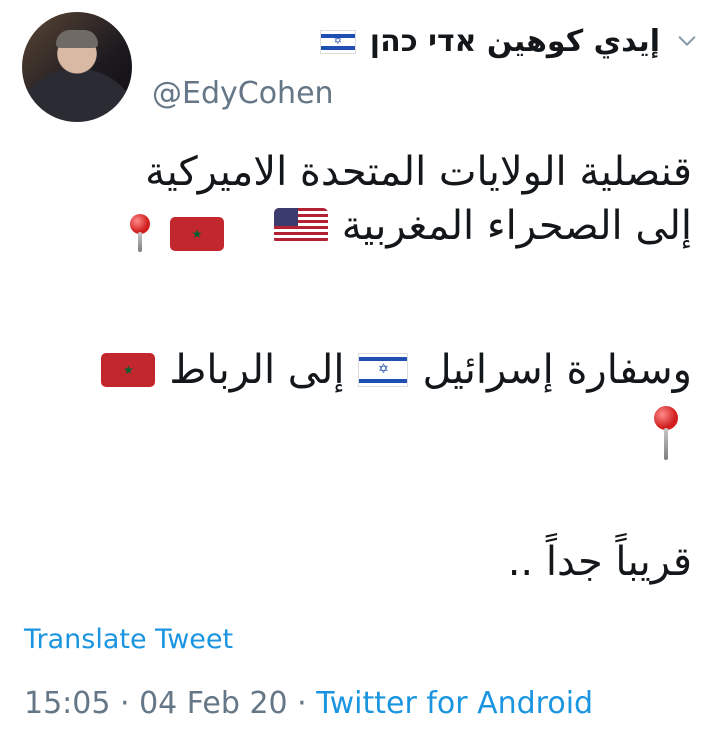 The width and height of the screenshot is (720, 729). Describe the element at coordinates (300, 226) in the screenshot. I see `usa-flag-icon` at that location.